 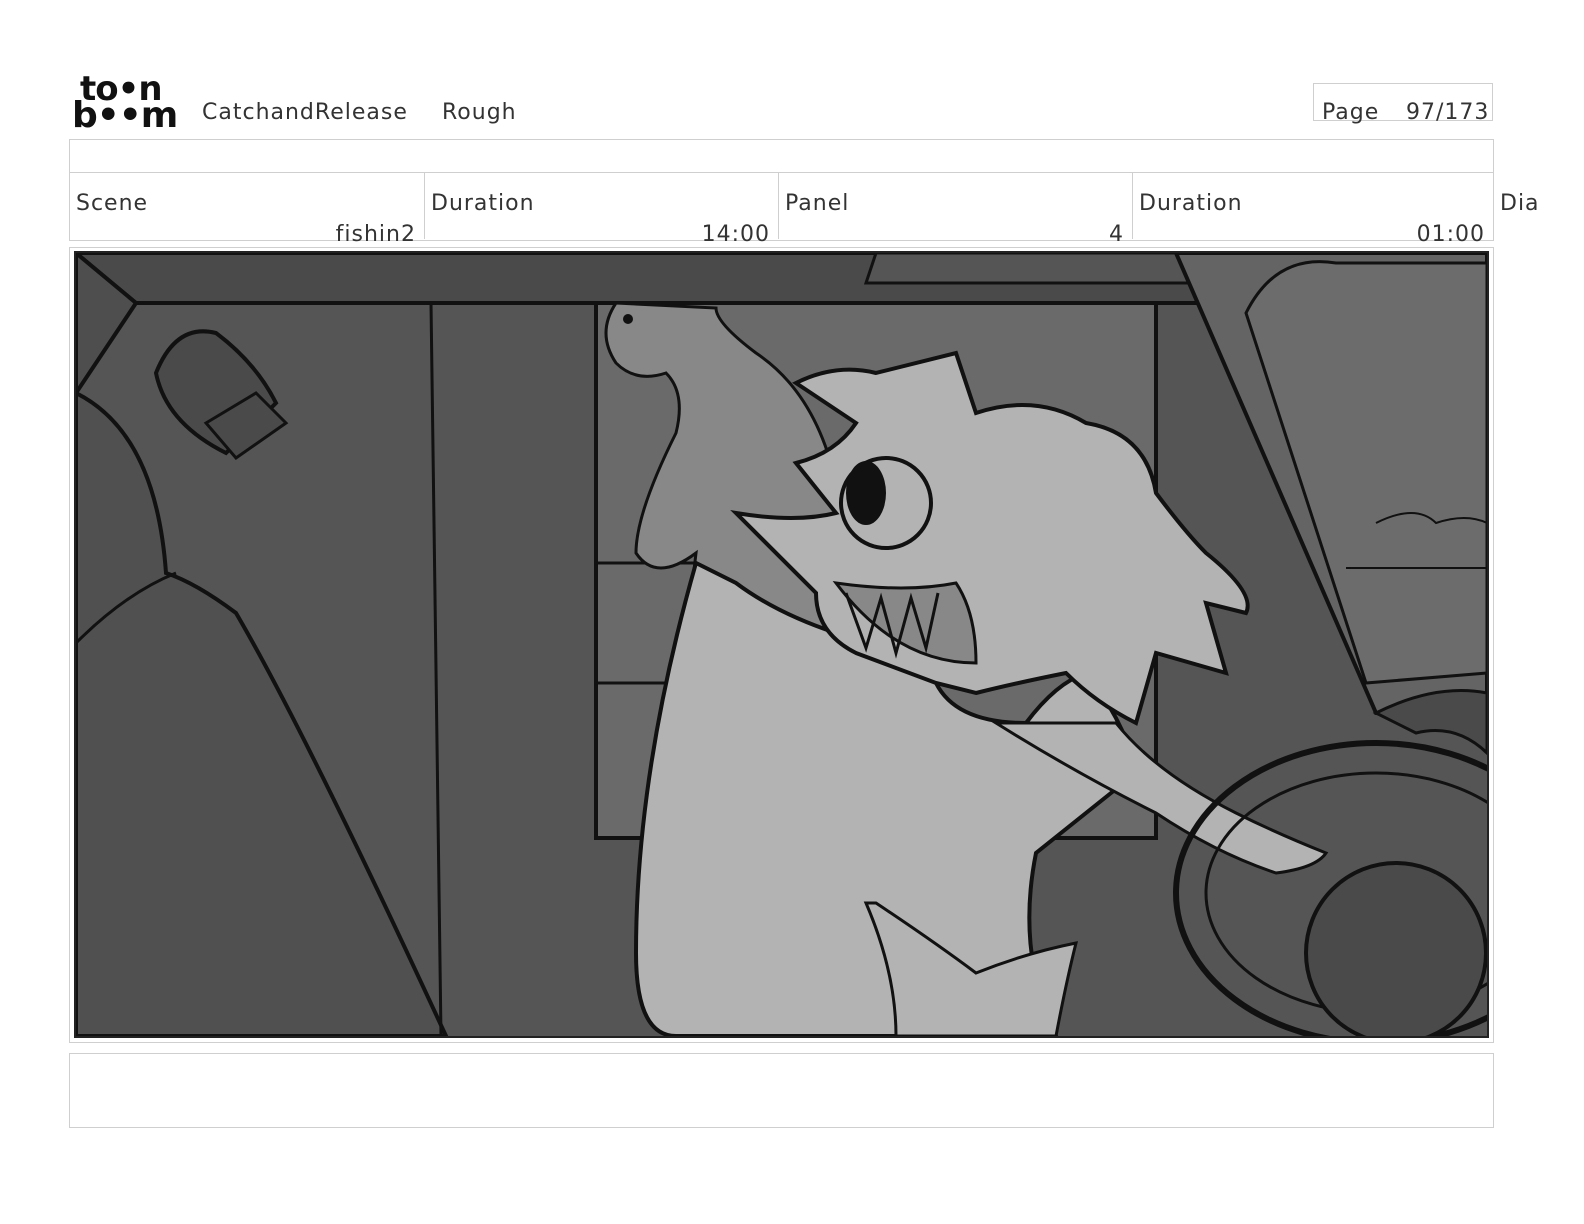 I want to click on panel-cell: Panel 4, so click(x=955, y=210).